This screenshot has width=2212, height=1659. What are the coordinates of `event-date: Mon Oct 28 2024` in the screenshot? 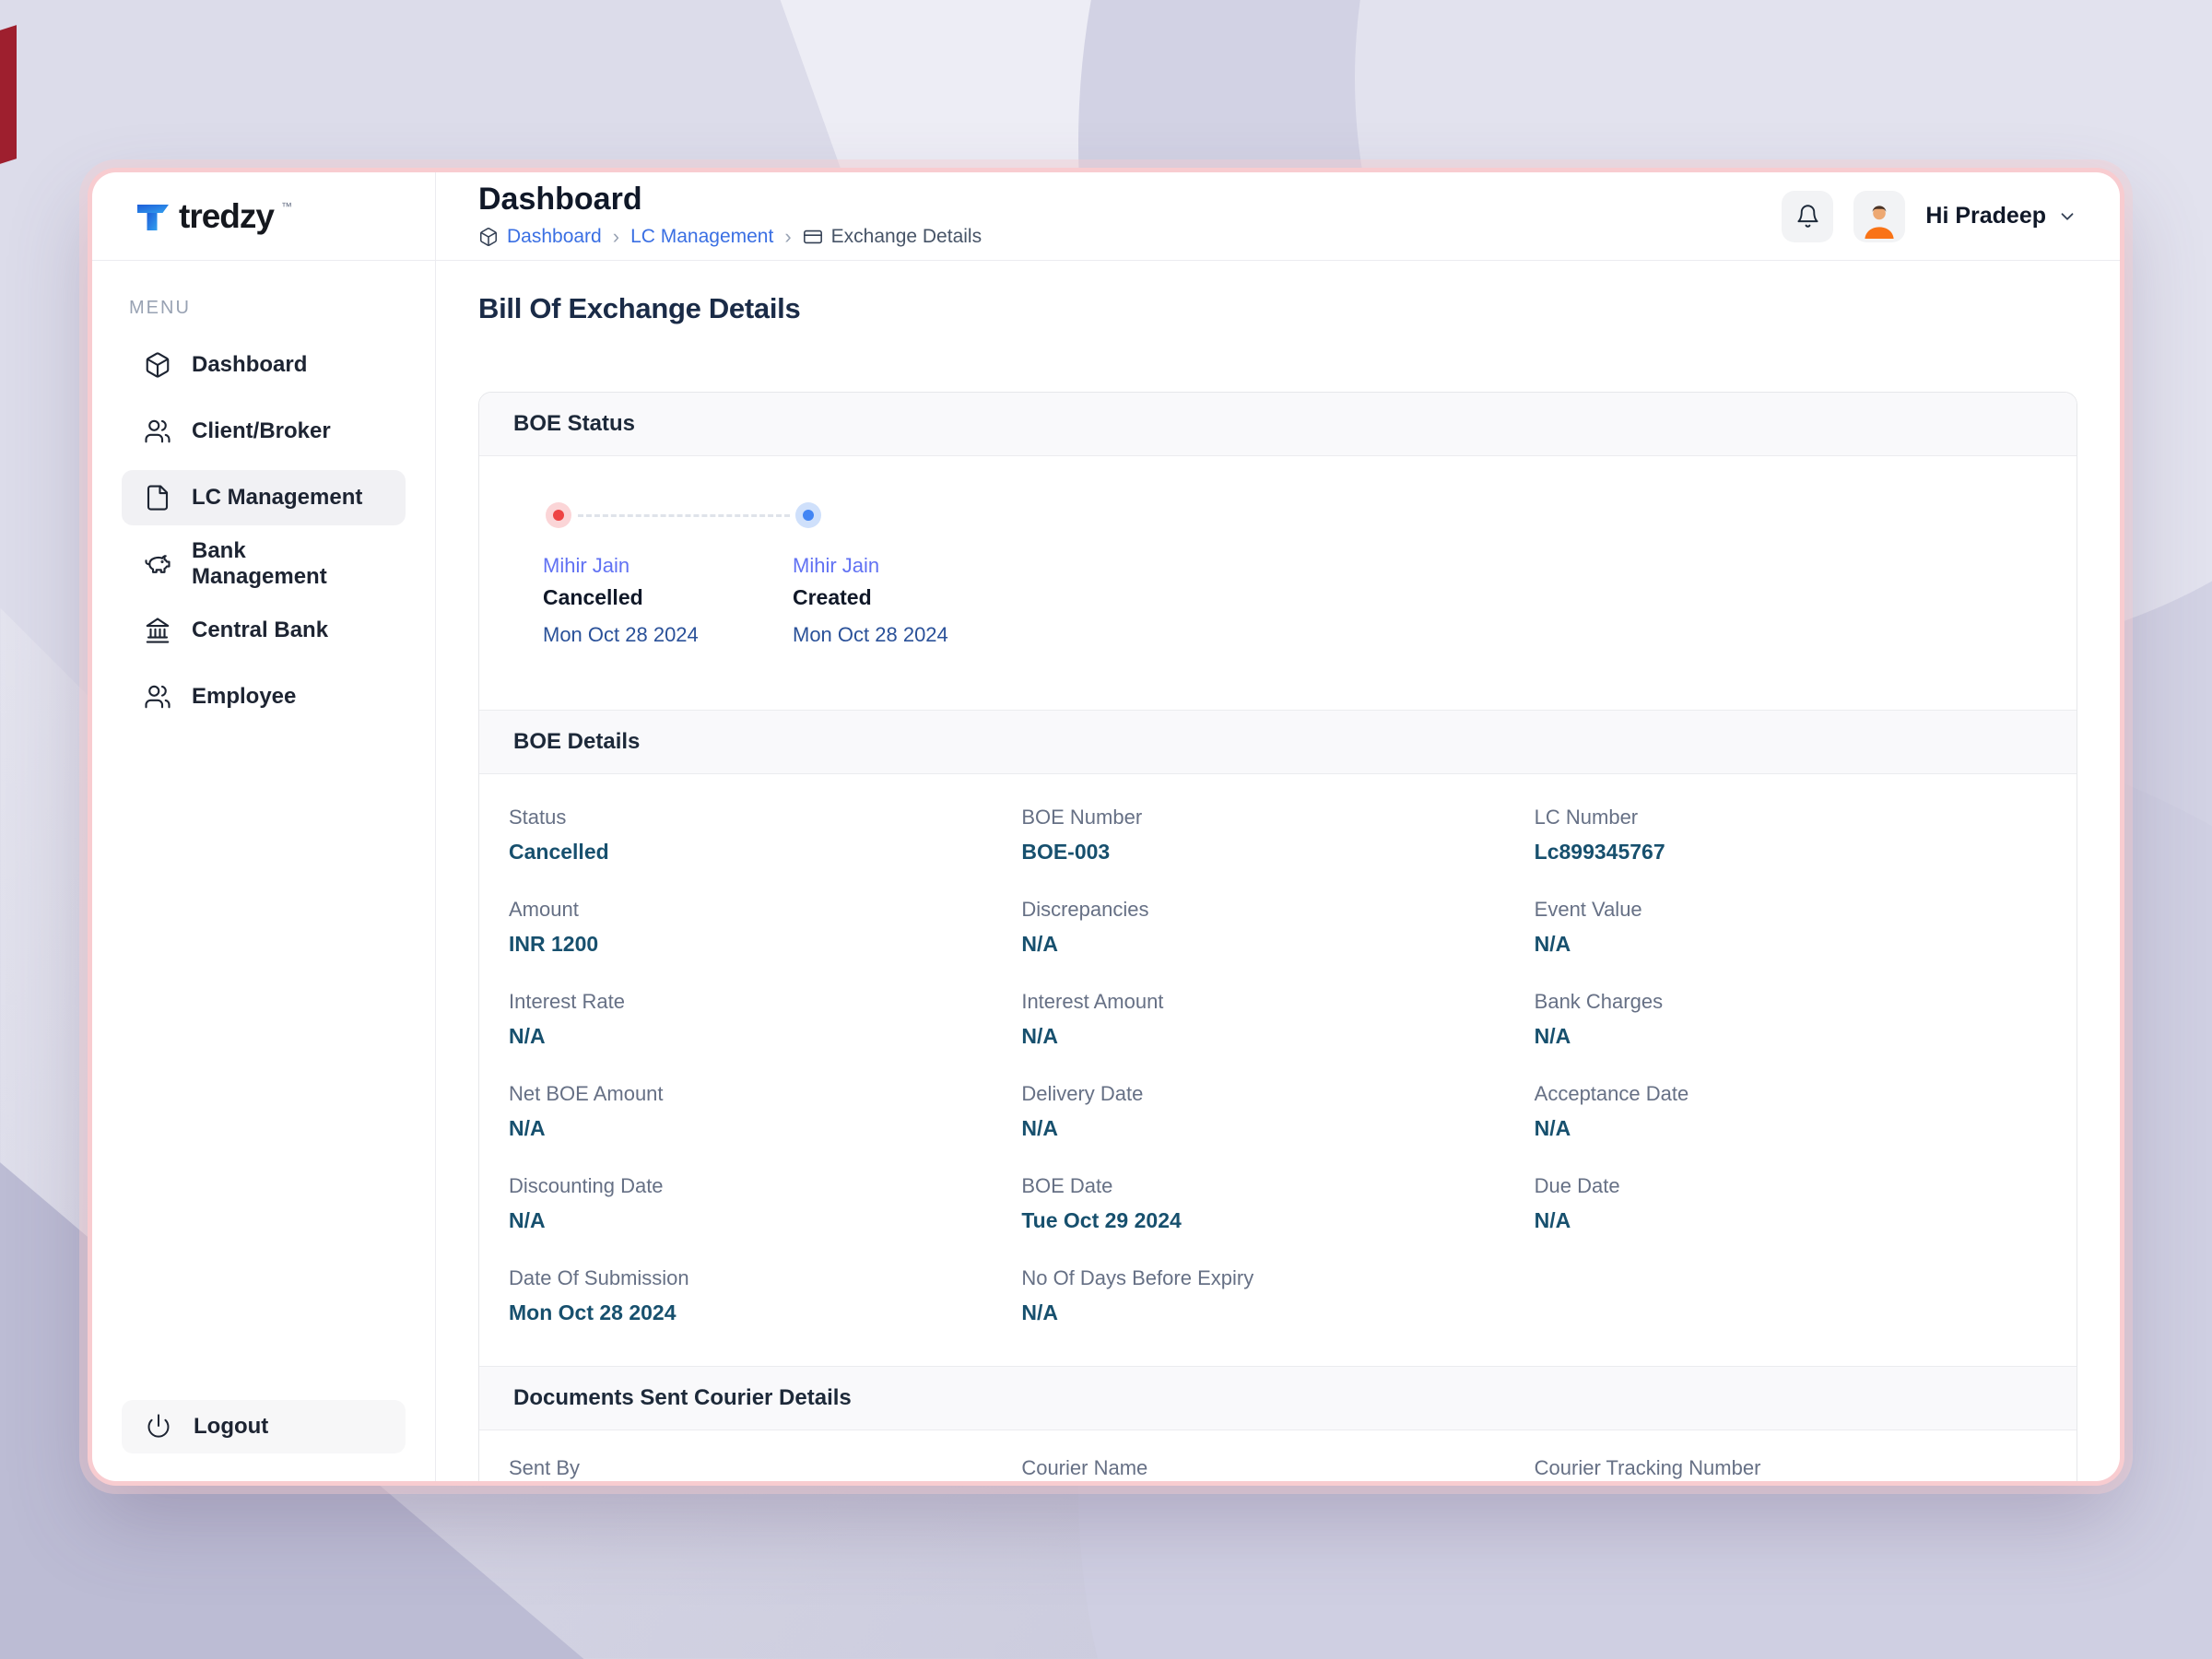 It's located at (870, 634).